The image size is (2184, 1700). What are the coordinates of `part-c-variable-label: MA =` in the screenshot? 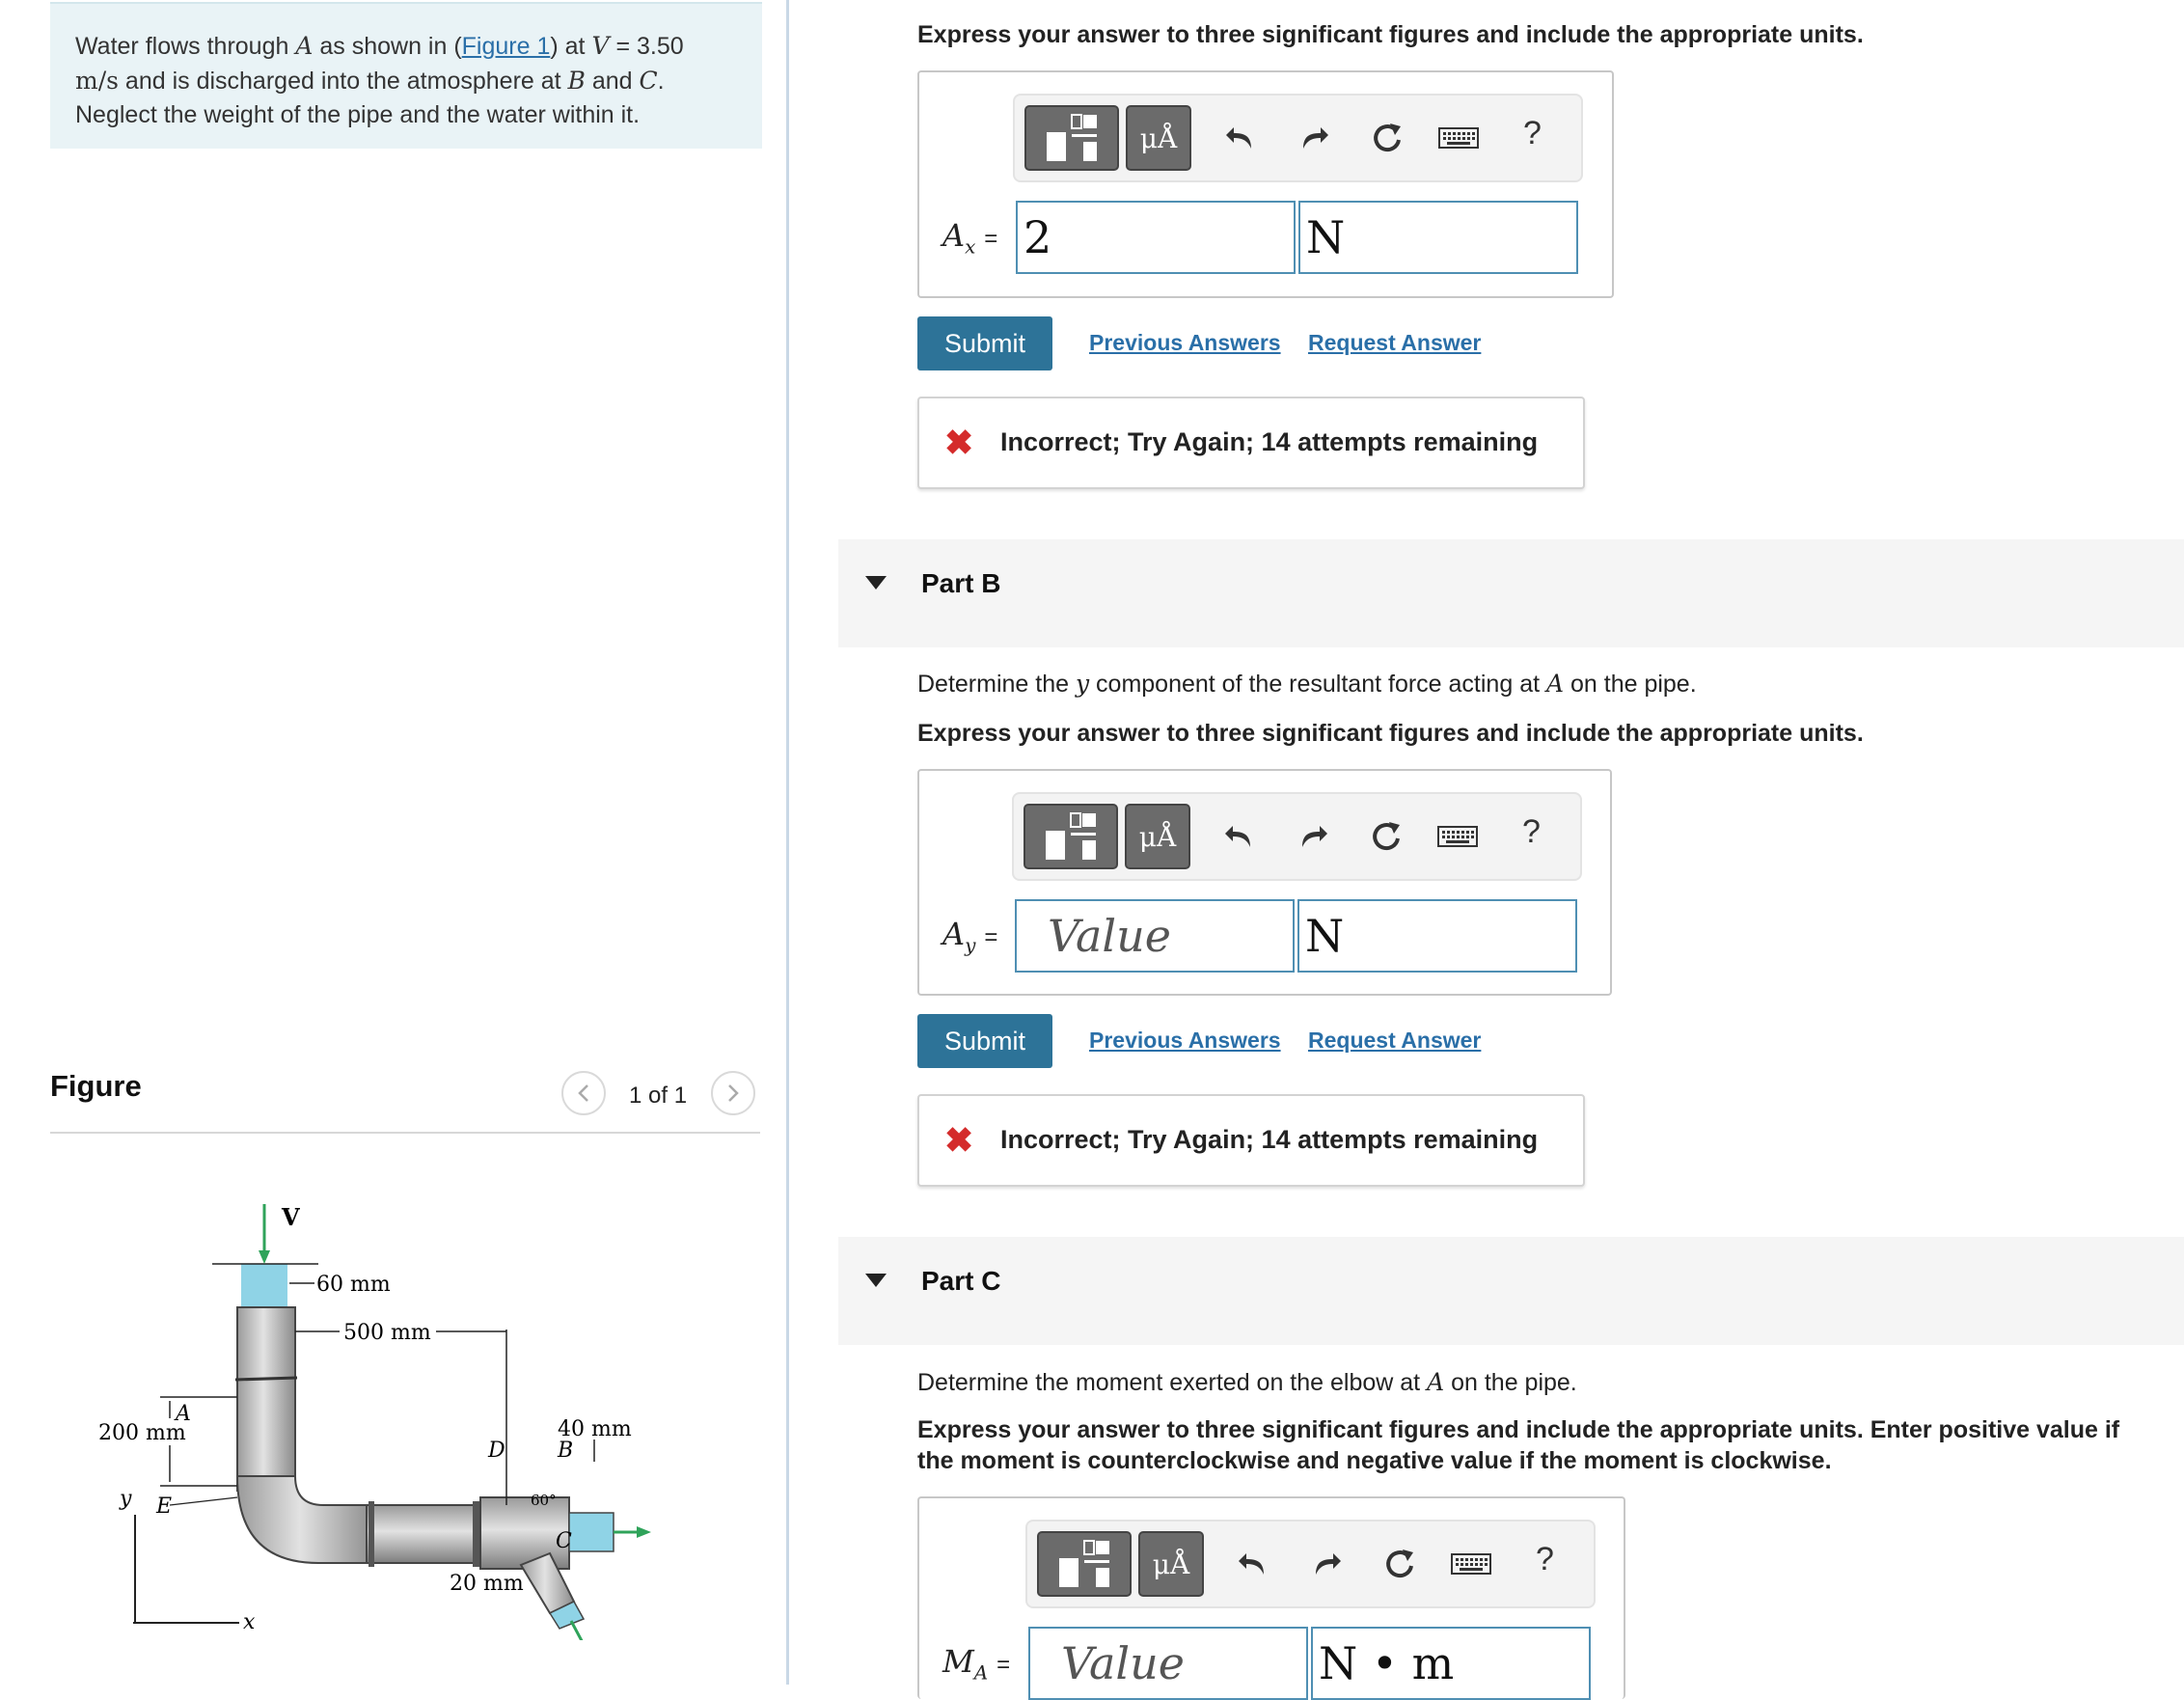 It's located at (976, 1663).